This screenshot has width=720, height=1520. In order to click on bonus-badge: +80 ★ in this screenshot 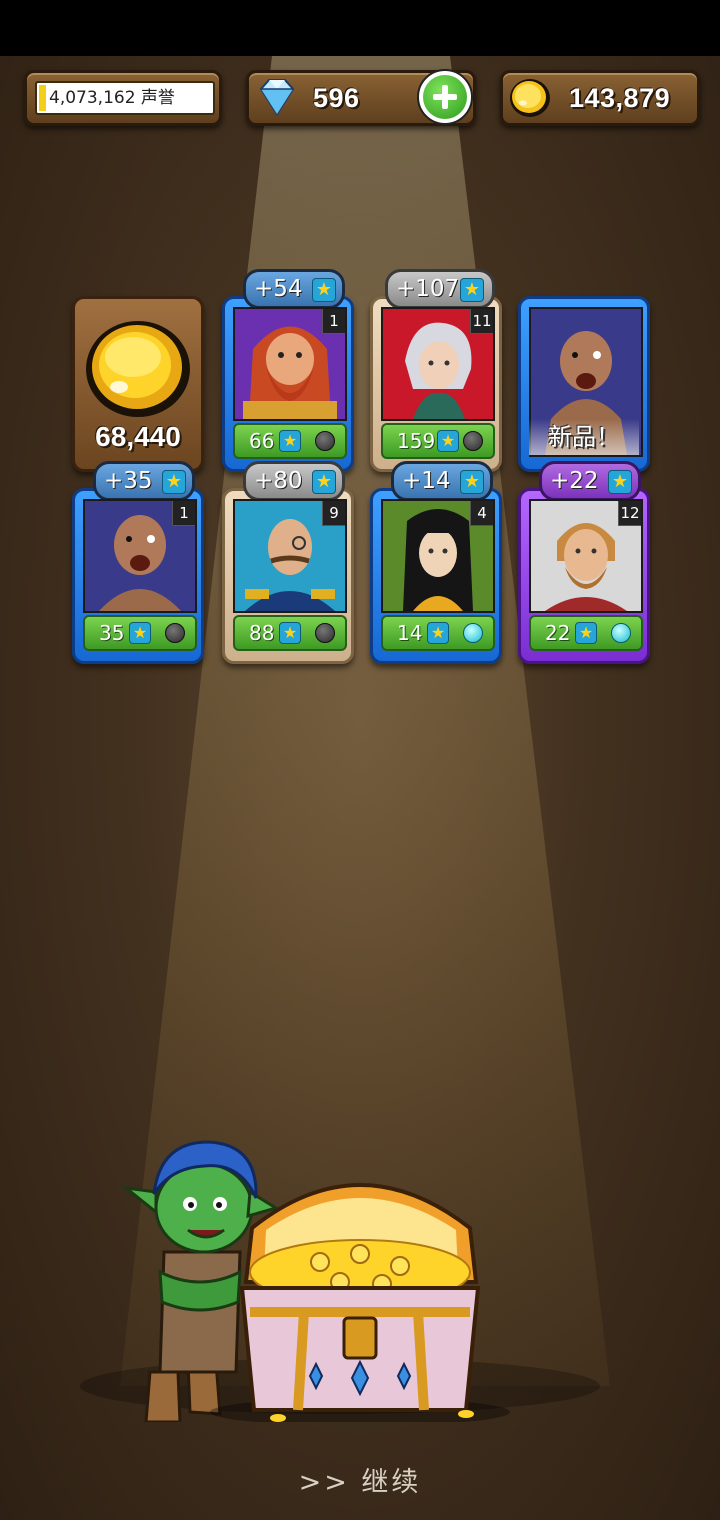, I will do `click(294, 481)`.